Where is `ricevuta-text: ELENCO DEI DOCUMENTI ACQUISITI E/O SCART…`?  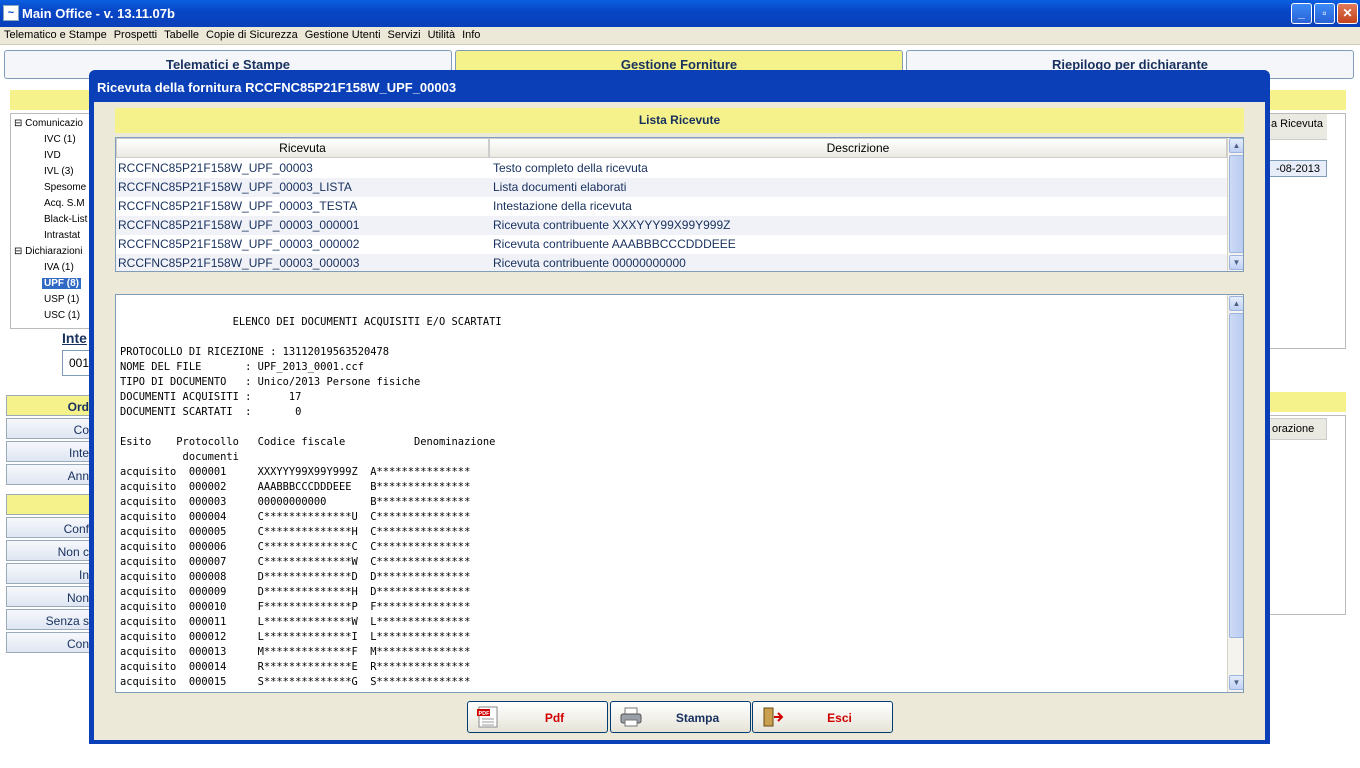 ricevuta-text: ELENCO DEI DOCUMENTI ACQUISITI E/O SCART… is located at coordinates (311, 502).